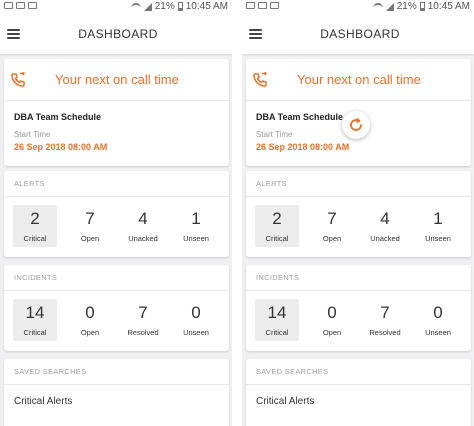  I want to click on app-bar: DASHBOARD, so click(116, 35).